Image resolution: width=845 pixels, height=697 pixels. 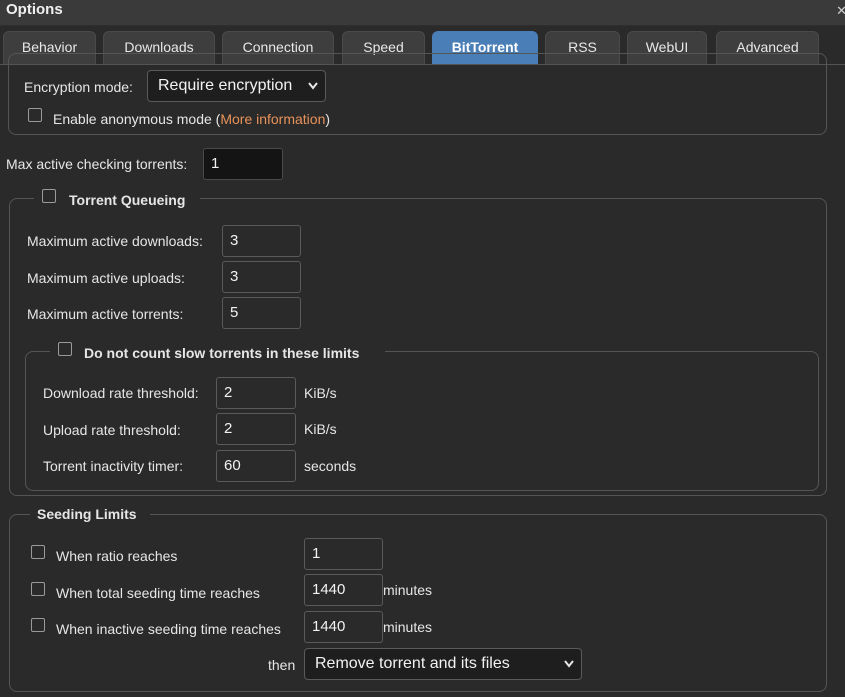 What do you see at coordinates (320, 429) in the screenshot?
I see `upload-threshold-unit: KiB/s` at bounding box center [320, 429].